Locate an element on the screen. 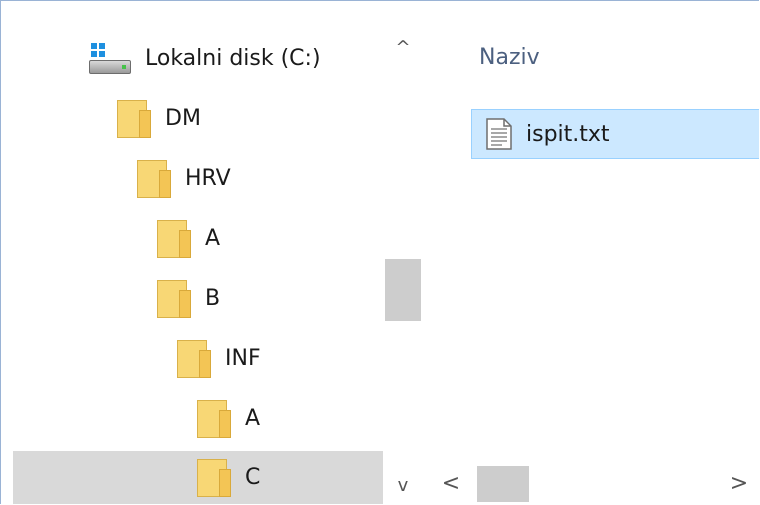  scroll-up-button: ^ is located at coordinates (403, 47).